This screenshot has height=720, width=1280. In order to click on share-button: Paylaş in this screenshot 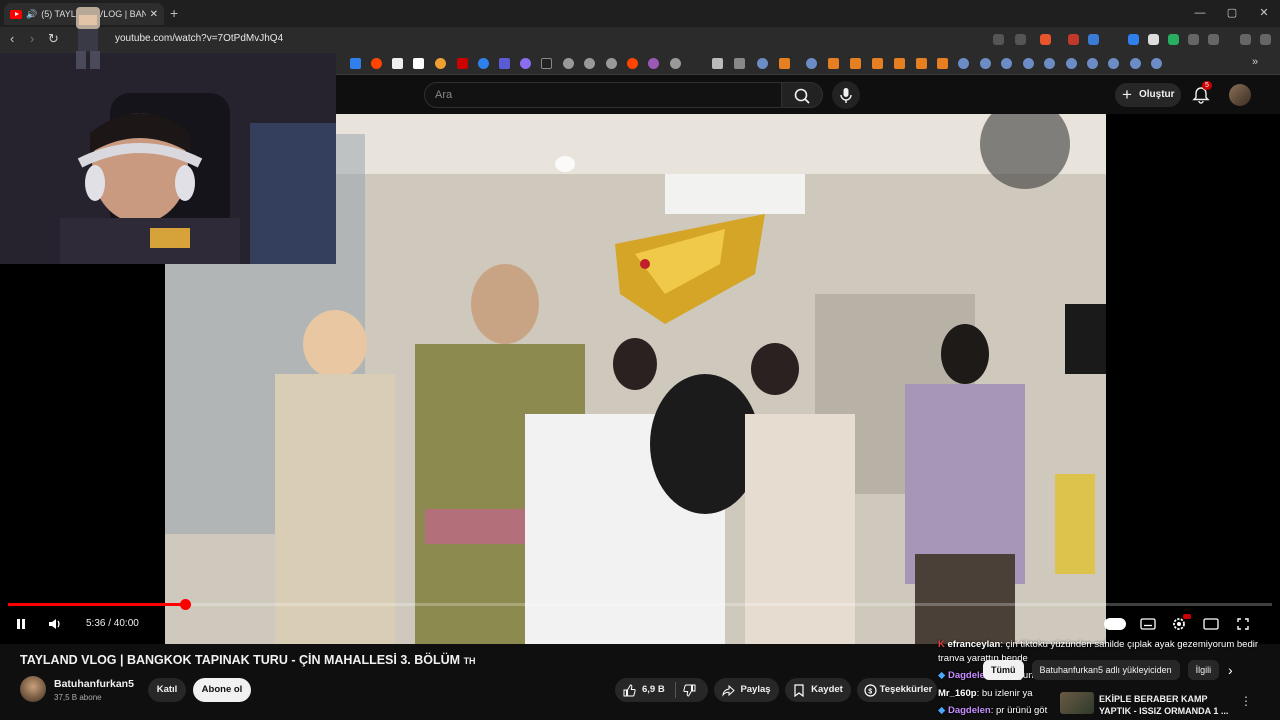, I will do `click(746, 690)`.